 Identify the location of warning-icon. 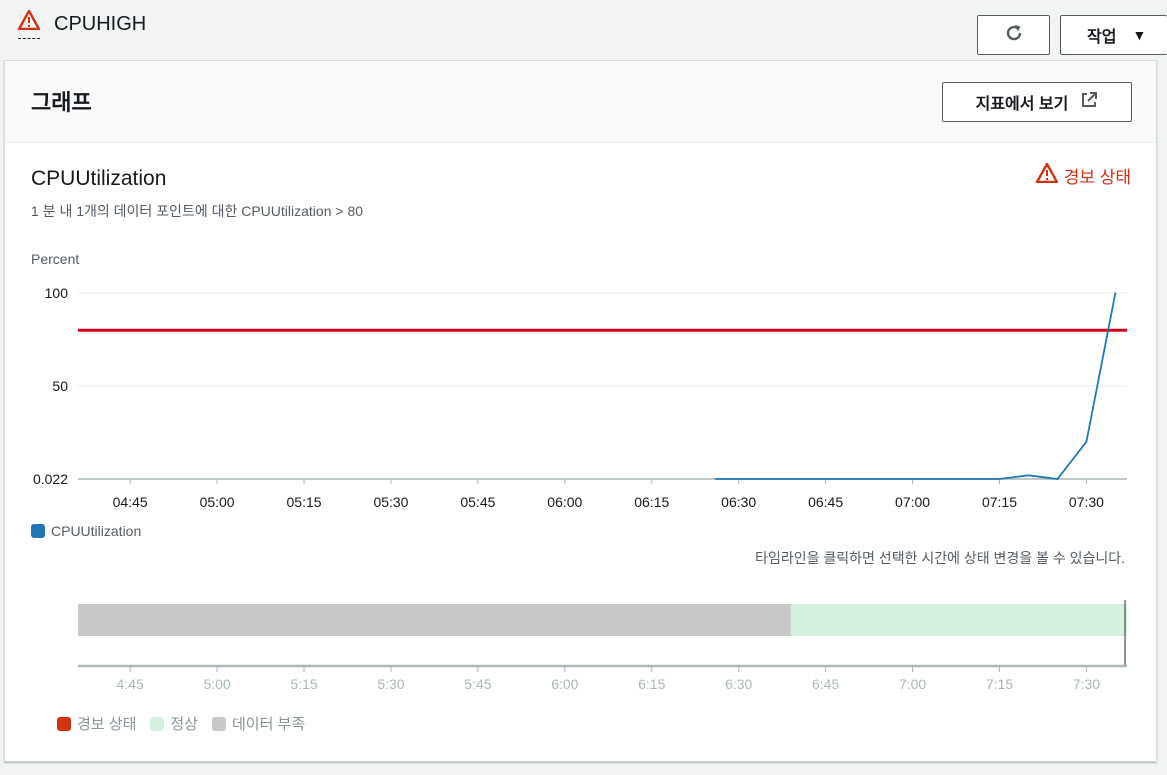
(29, 24).